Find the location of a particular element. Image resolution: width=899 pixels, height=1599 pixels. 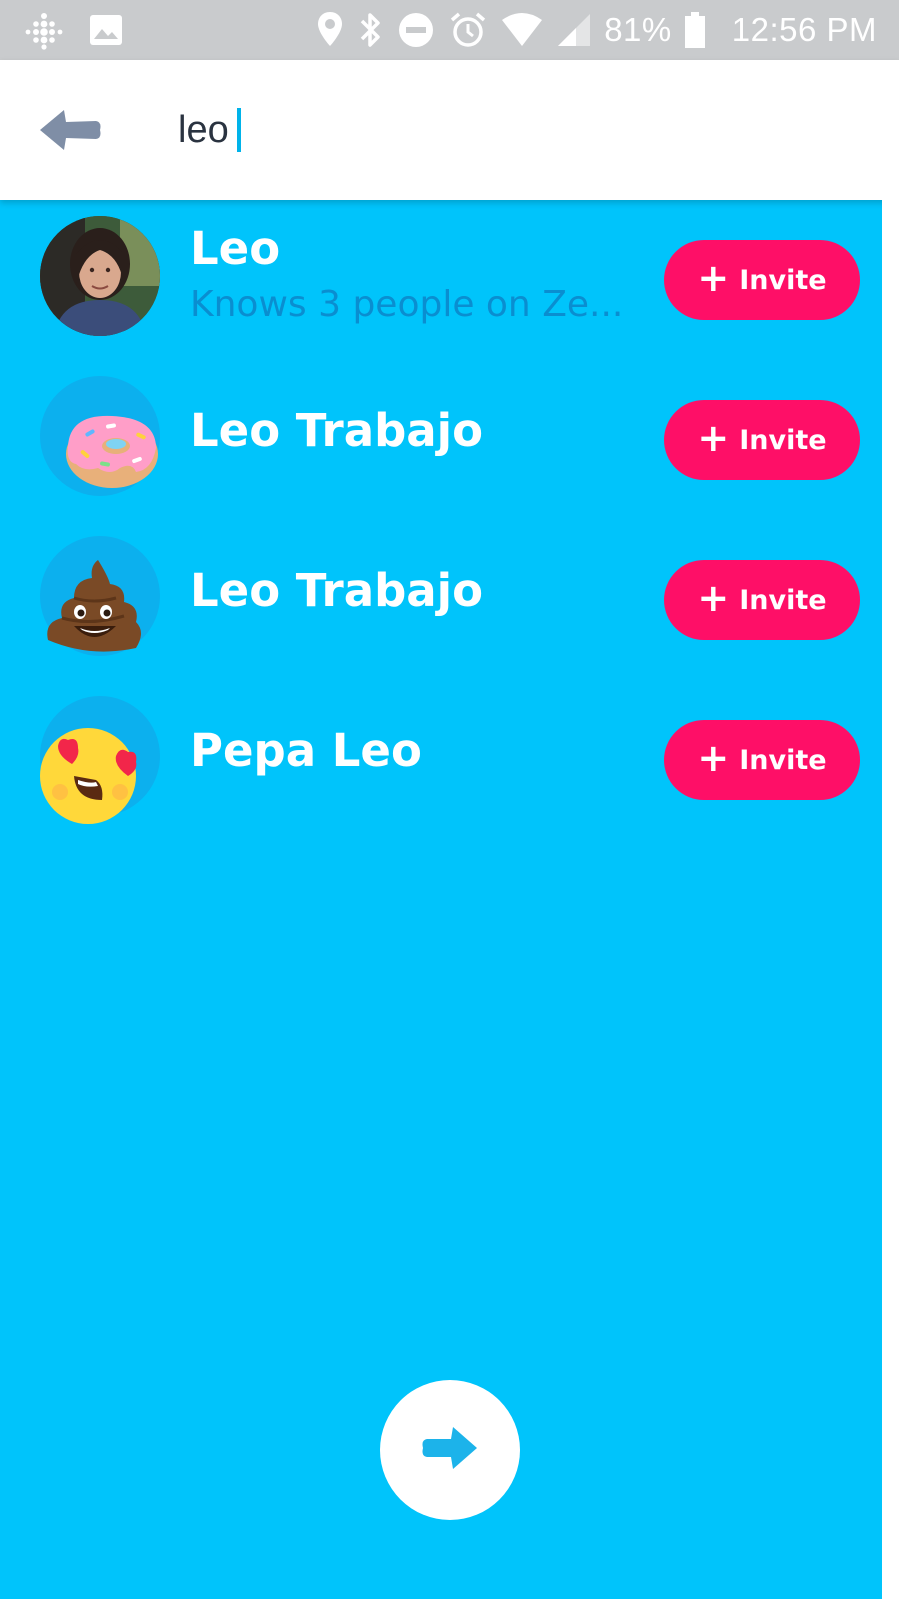

contact-name: Leo is located at coordinates (235, 248).